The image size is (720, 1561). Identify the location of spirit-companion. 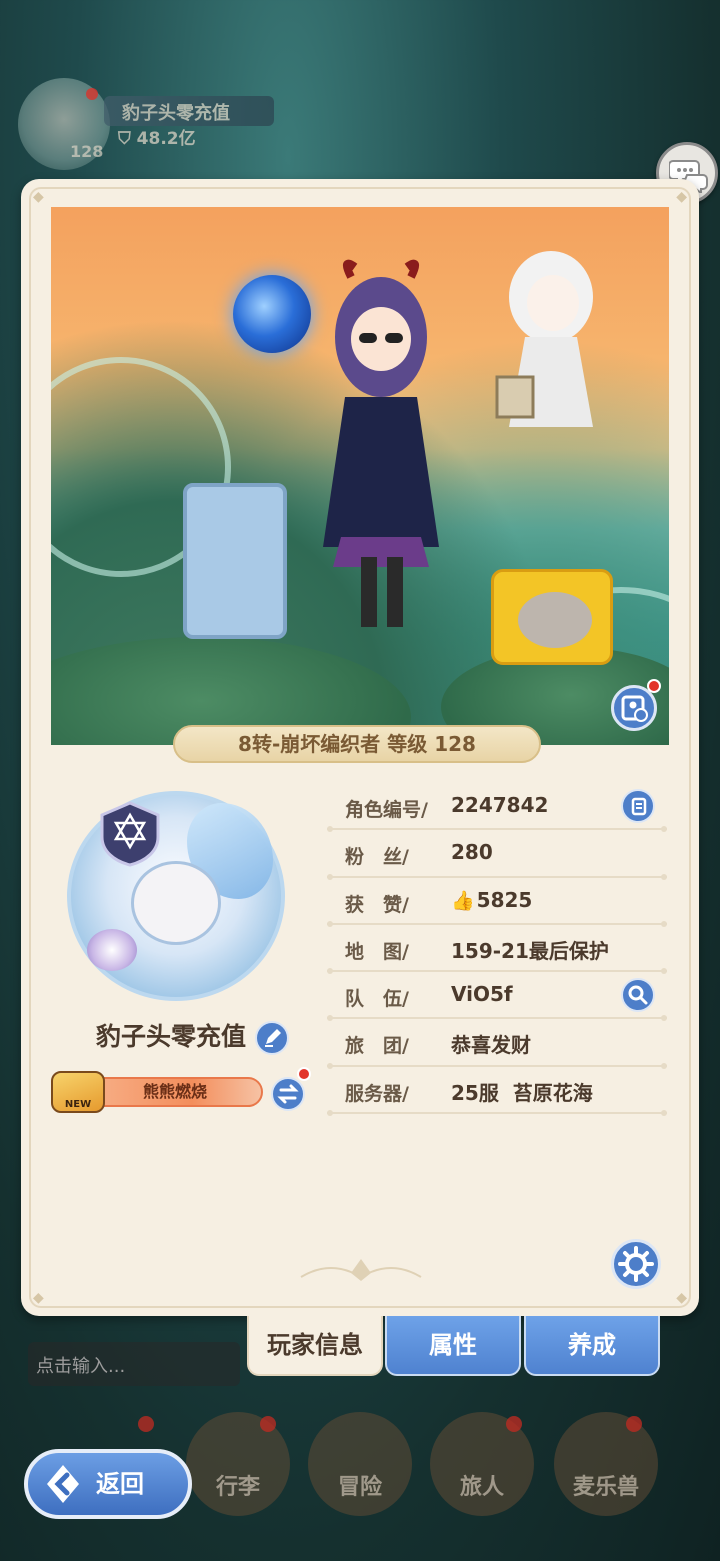
(544, 339).